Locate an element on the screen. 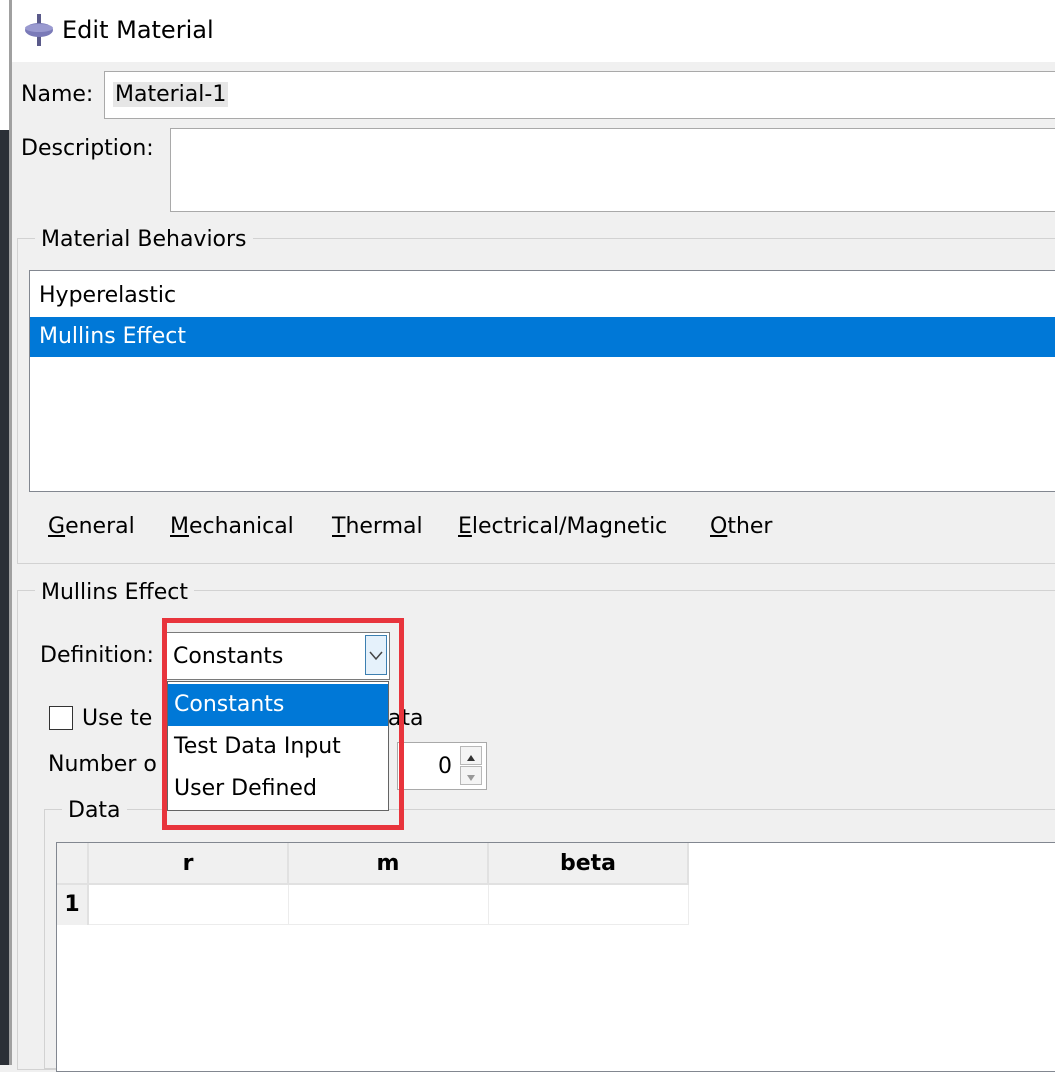 This screenshot has width=1055, height=1072. menu-thermal: Thermal is located at coordinates (377, 526).